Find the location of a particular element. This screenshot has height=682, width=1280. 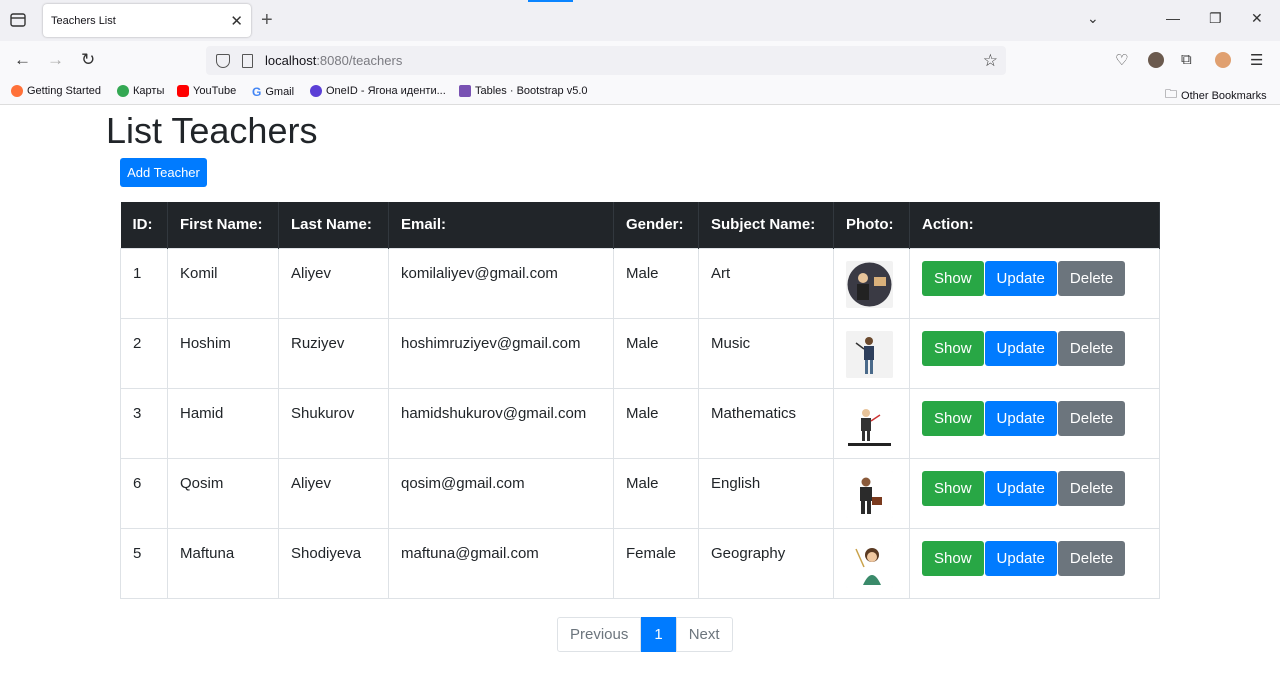

folder-icon: 🗀 is located at coordinates (1171, 94).